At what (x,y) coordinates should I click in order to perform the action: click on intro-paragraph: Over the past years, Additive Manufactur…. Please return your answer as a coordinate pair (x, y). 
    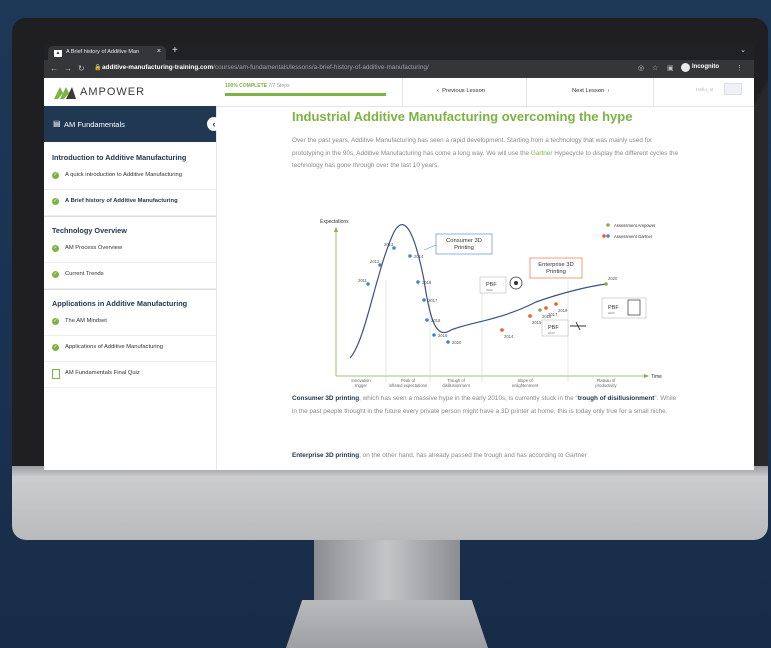
    Looking at the image, I should click on (485, 153).